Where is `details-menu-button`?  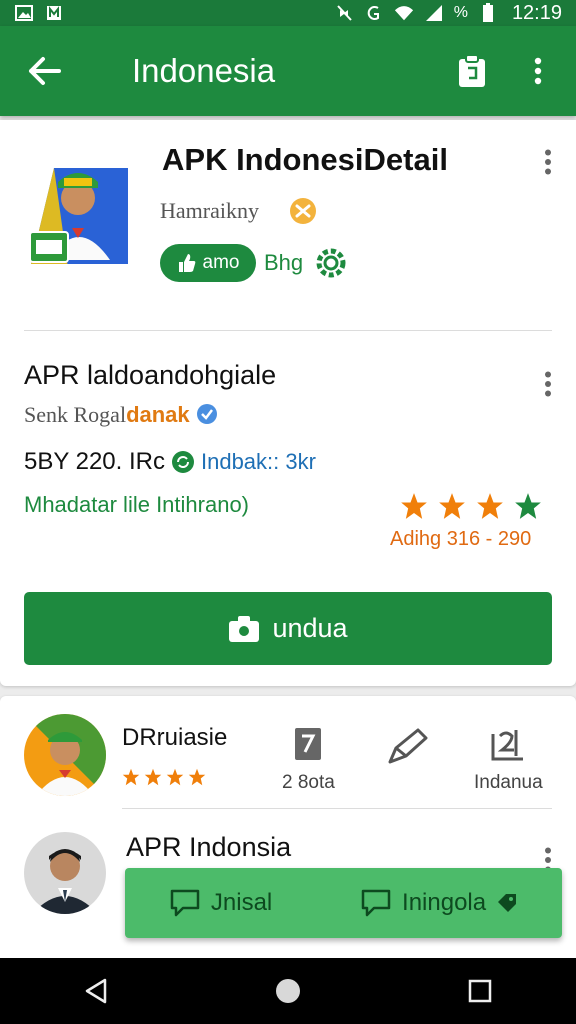
details-menu-button is located at coordinates (548, 384).